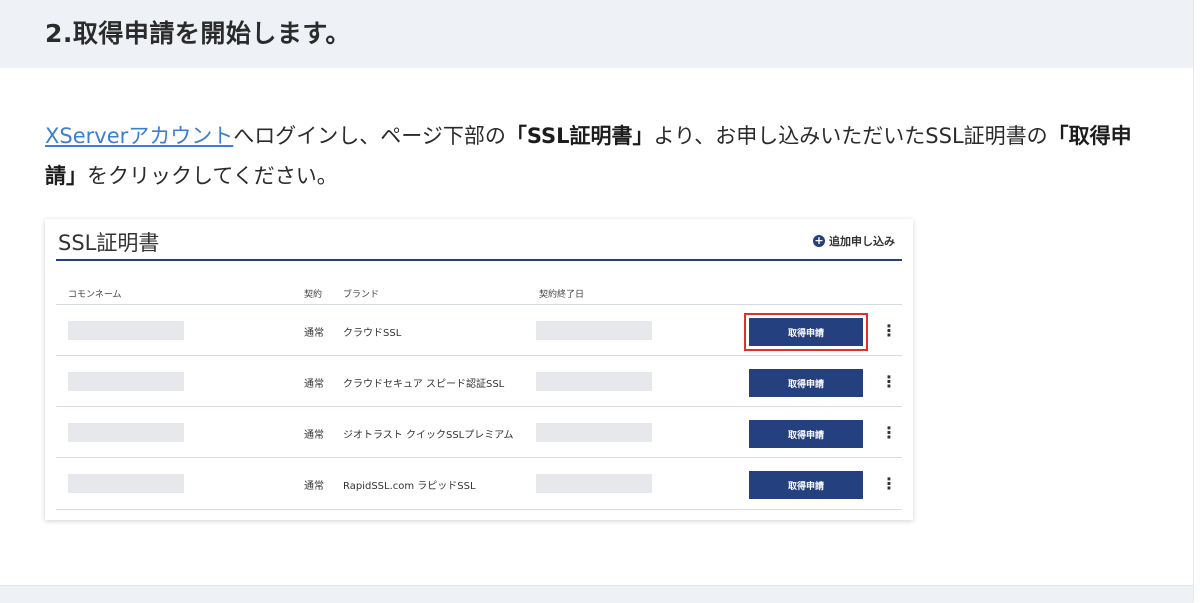  What do you see at coordinates (562, 295) in the screenshot?
I see `column-end-date: 契約終了日` at bounding box center [562, 295].